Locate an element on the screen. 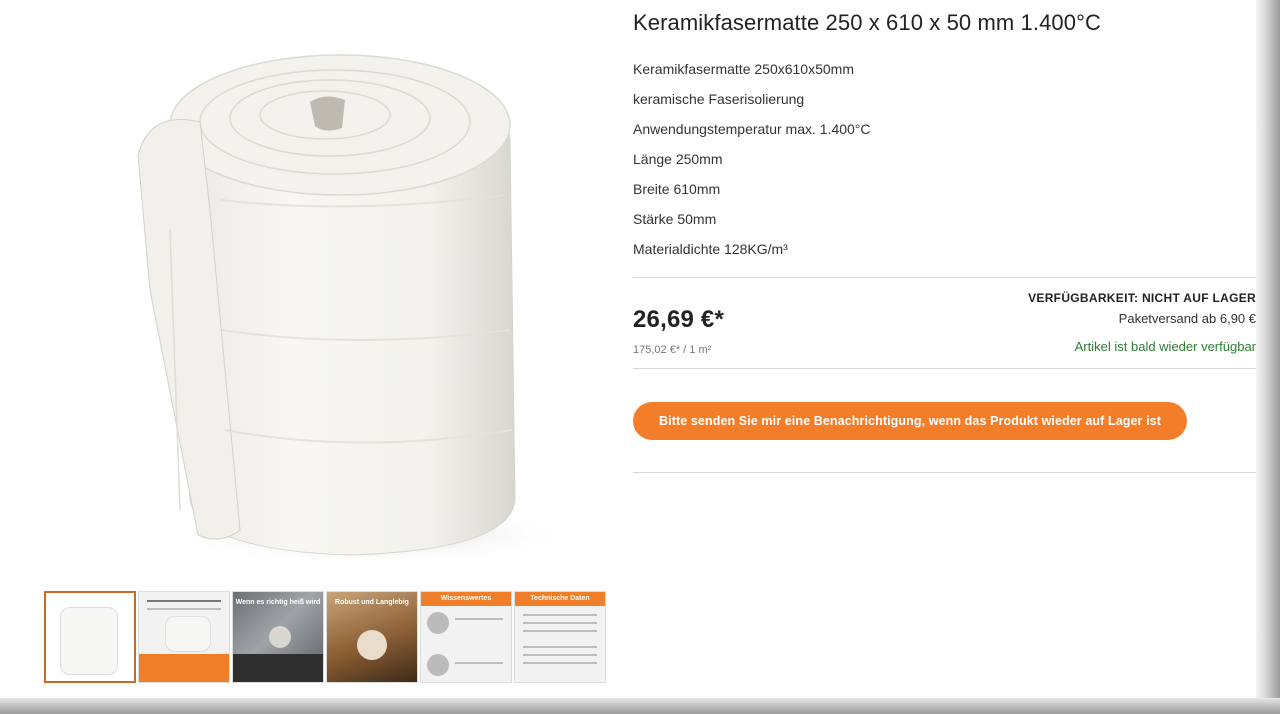  thumbnail-orange-band is located at coordinates (184, 668).